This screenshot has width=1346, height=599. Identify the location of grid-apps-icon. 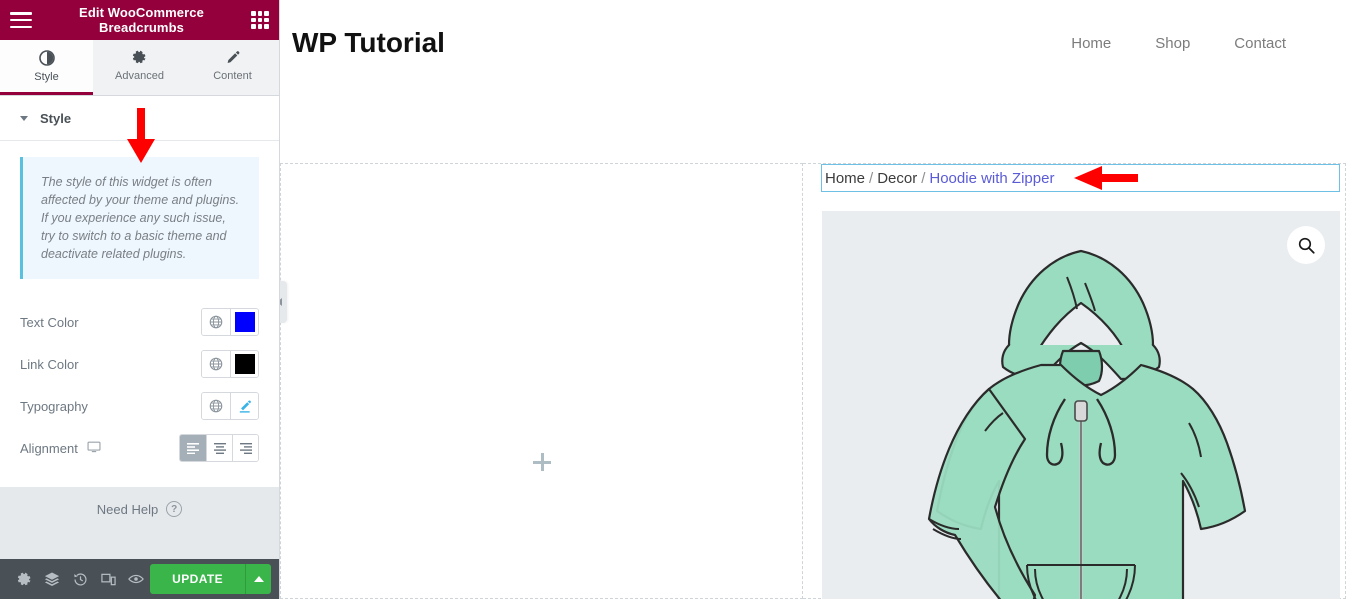
(260, 20).